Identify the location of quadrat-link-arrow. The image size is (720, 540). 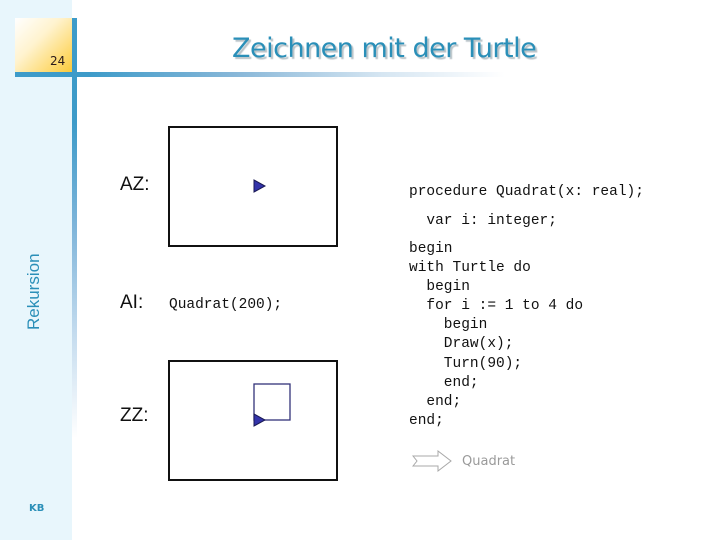
(432, 462).